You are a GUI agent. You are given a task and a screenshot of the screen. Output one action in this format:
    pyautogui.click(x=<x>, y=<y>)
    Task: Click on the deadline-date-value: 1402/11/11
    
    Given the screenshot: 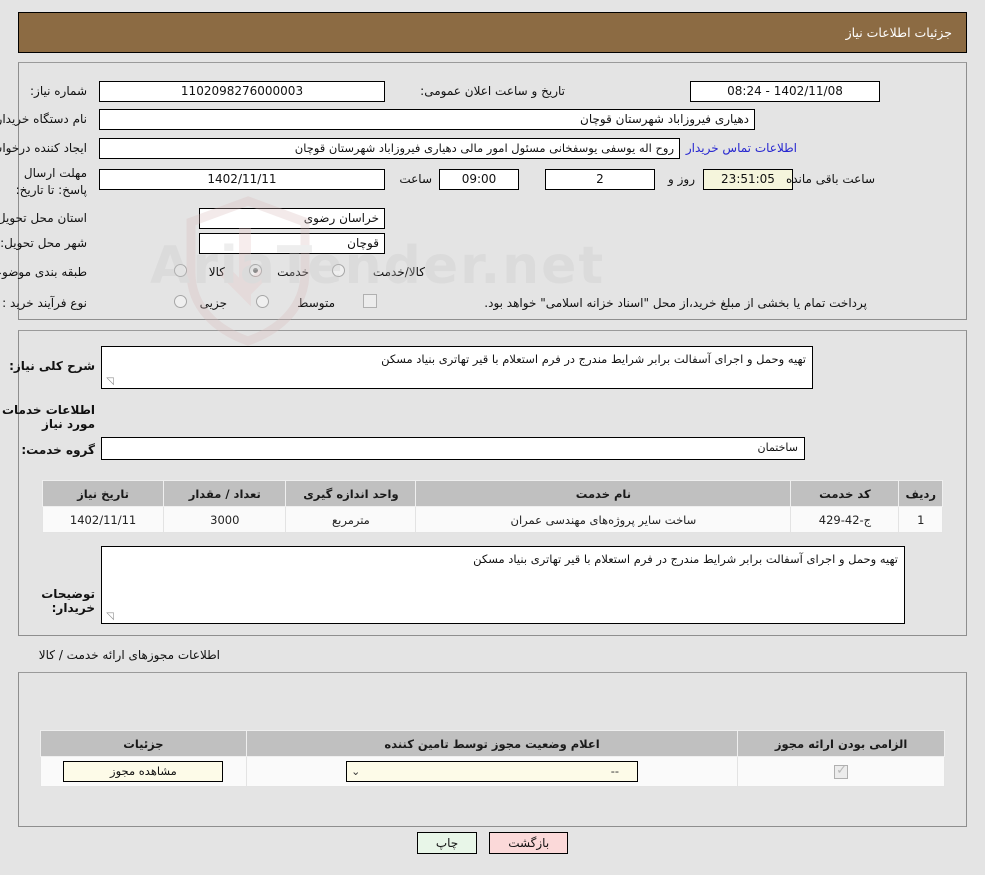 What is the action you would take?
    pyautogui.click(x=242, y=179)
    